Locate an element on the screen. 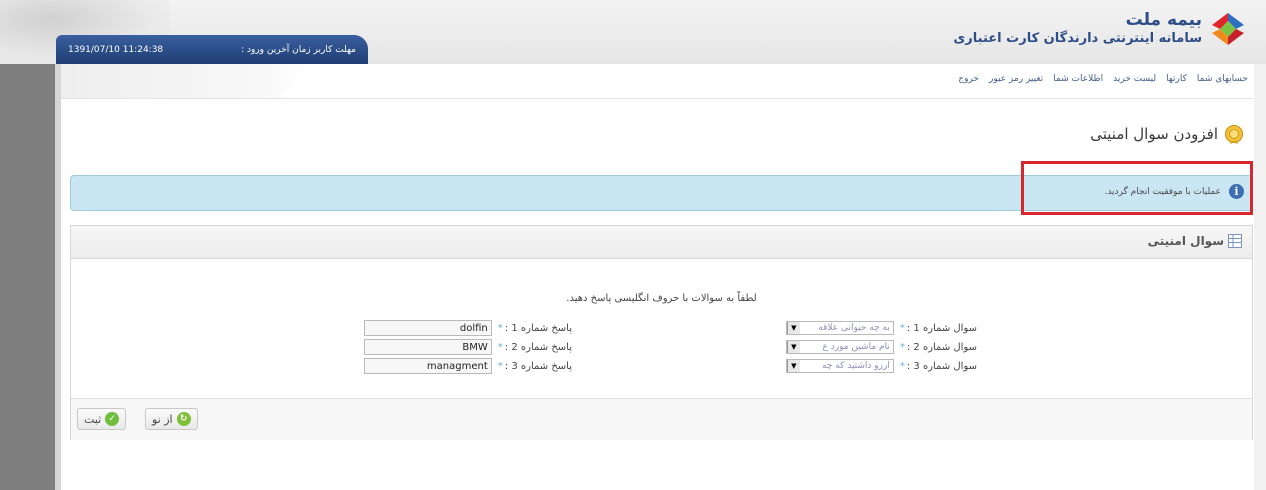  nav-item-change-password: تغییر رمز عبور is located at coordinates (1016, 79).